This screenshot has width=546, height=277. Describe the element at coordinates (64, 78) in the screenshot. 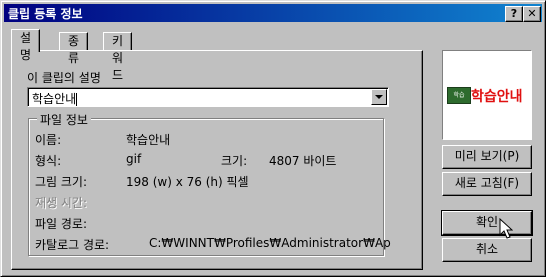

I see `description-label: 이 클립의 설명` at that location.